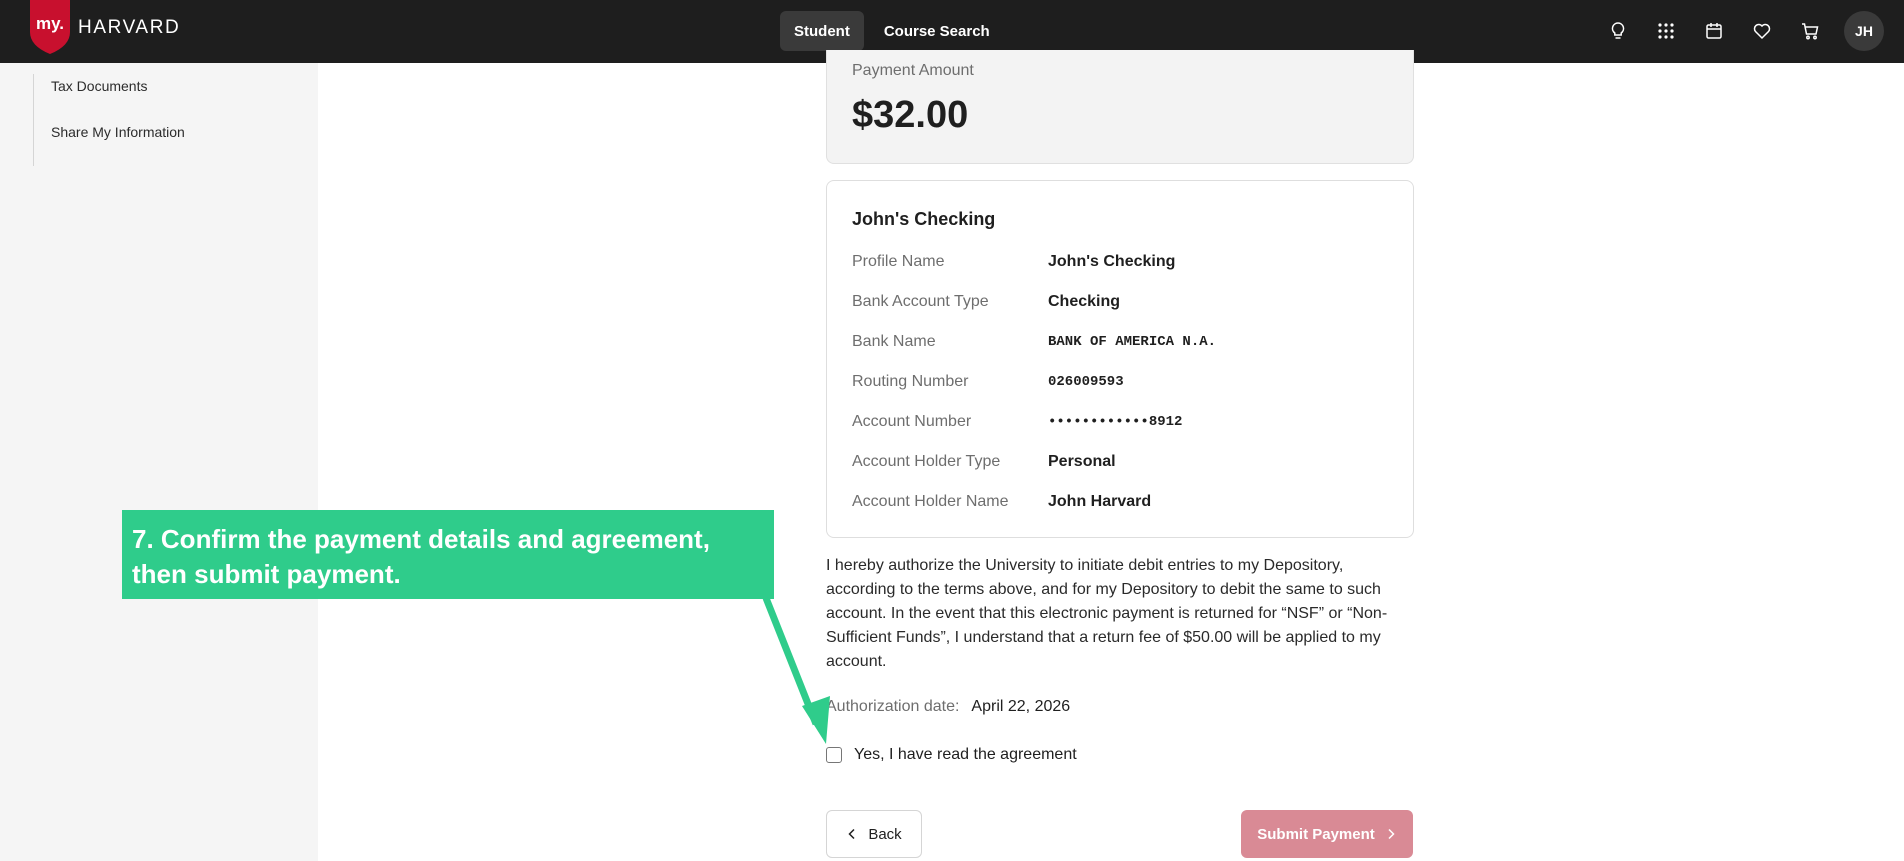 Image resolution: width=1904 pixels, height=861 pixels. Describe the element at coordinates (893, 706) in the screenshot. I see `authorization-date-label: Authorization date:` at that location.